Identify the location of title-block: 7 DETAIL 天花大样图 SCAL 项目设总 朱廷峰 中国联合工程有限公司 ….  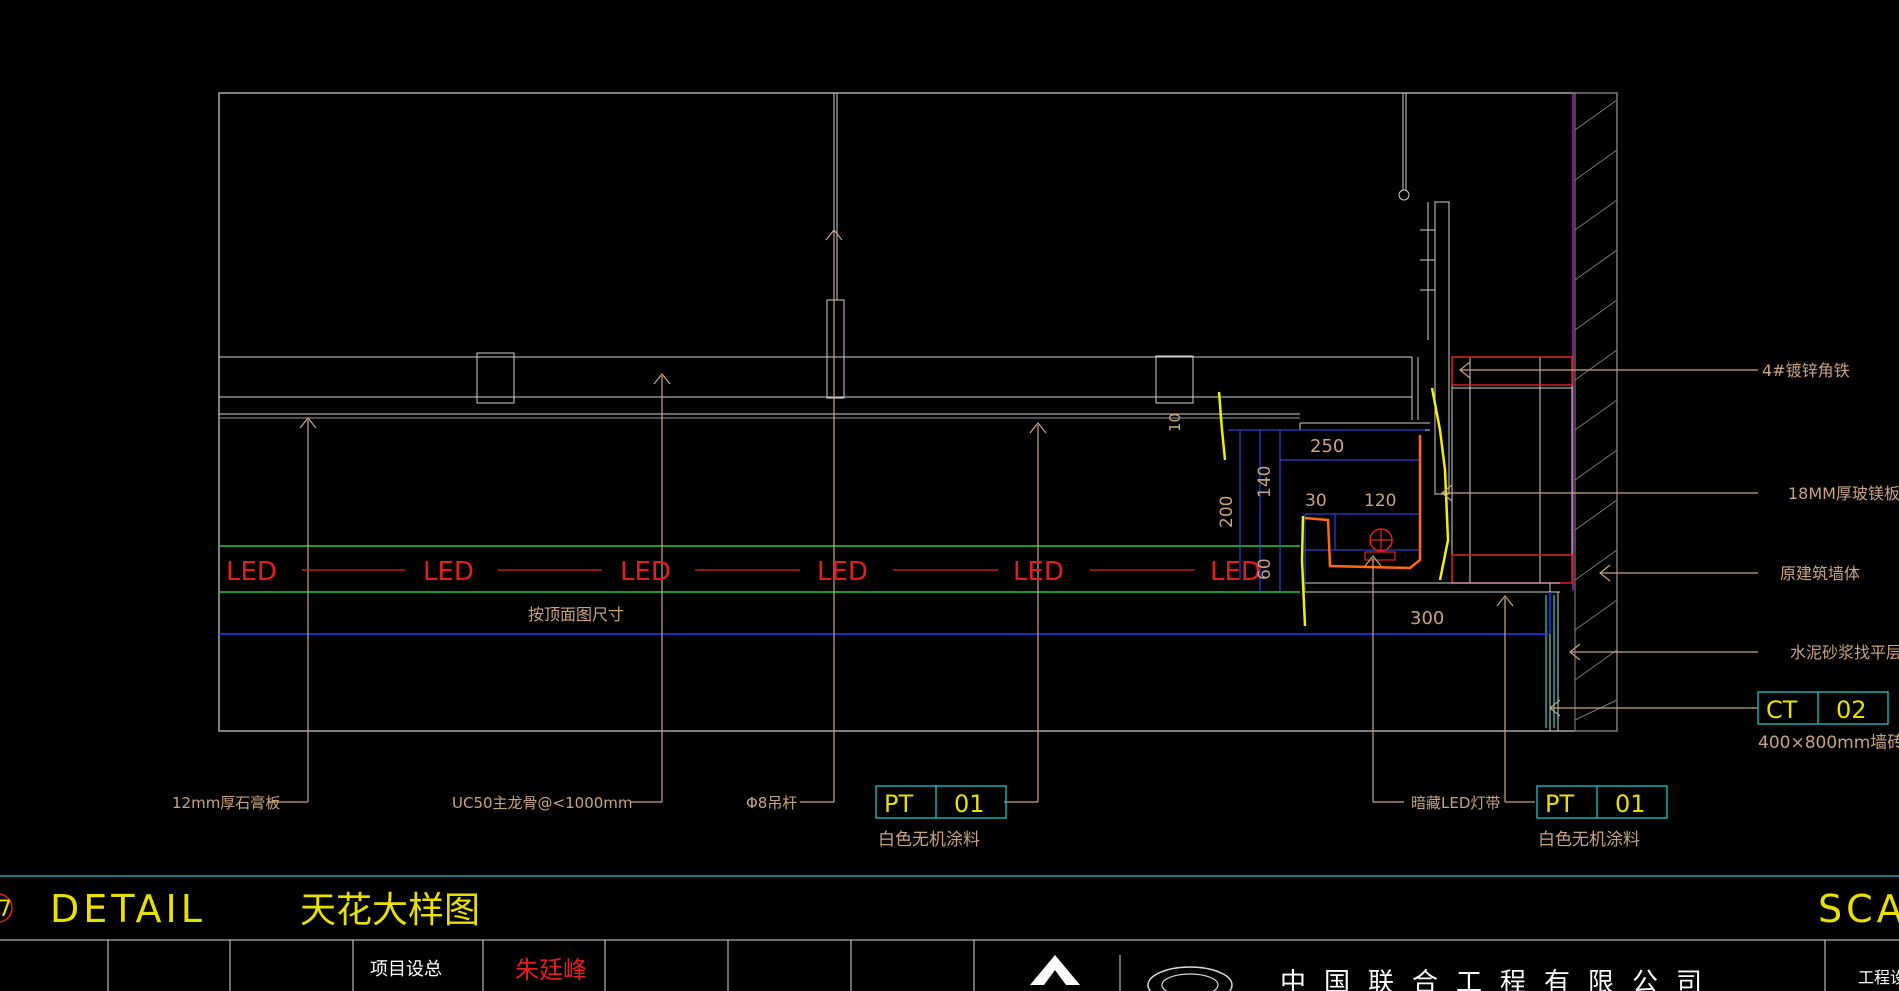
(949, 933).